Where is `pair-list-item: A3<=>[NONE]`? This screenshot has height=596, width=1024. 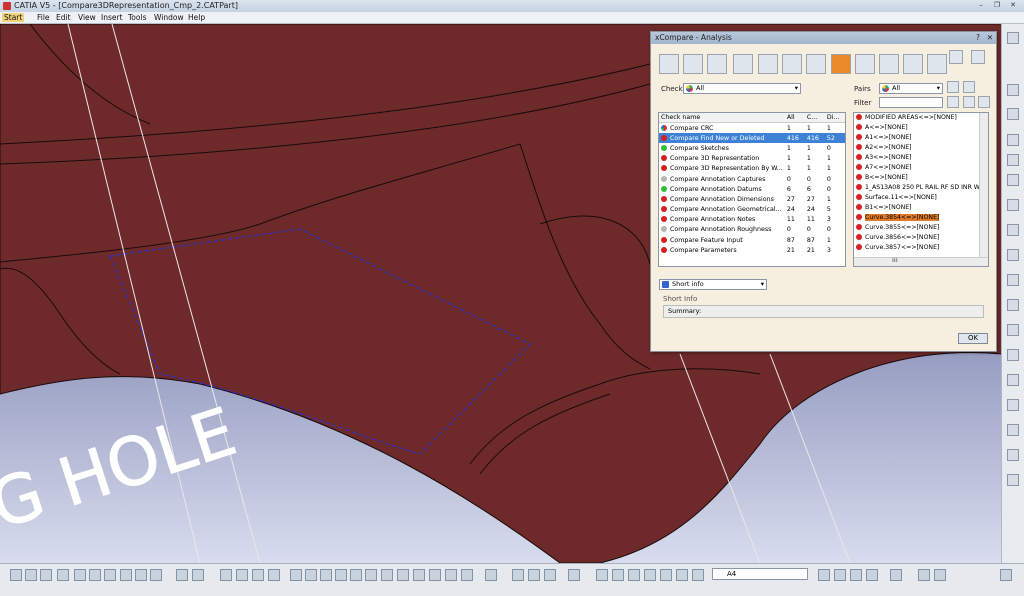 pair-list-item: A3<=>[NONE] is located at coordinates (921, 158).